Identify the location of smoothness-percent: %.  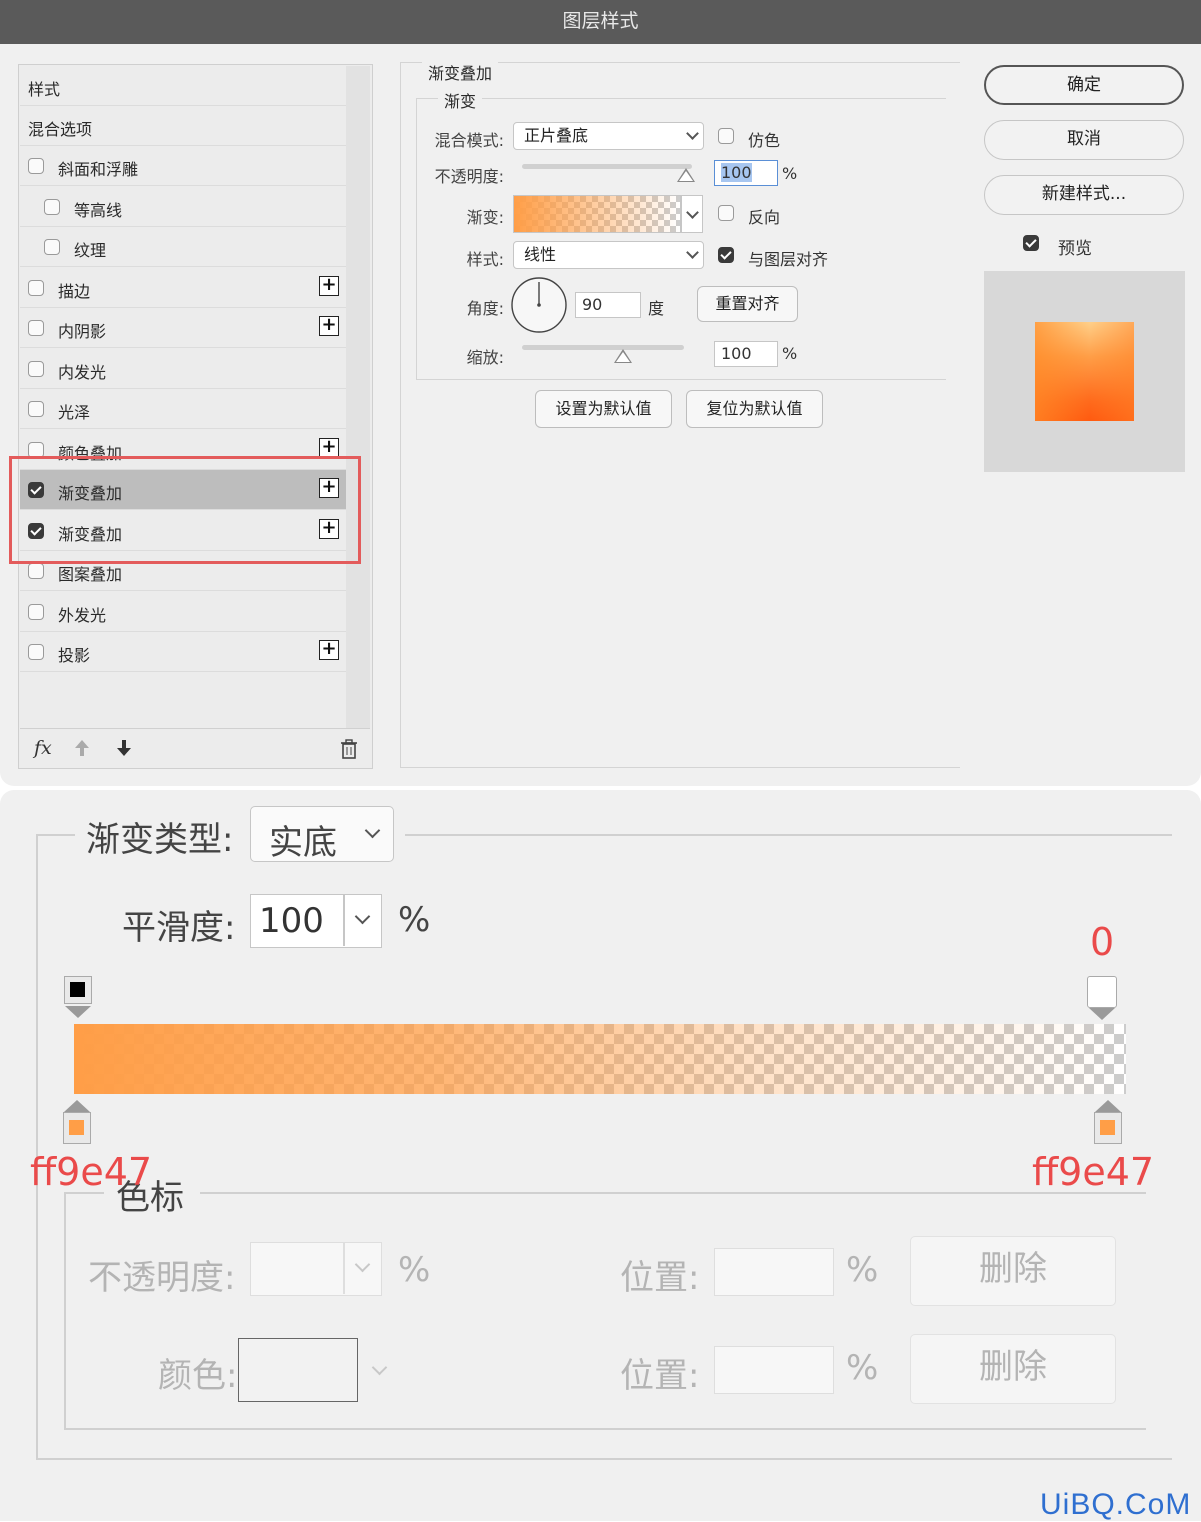
(414, 920).